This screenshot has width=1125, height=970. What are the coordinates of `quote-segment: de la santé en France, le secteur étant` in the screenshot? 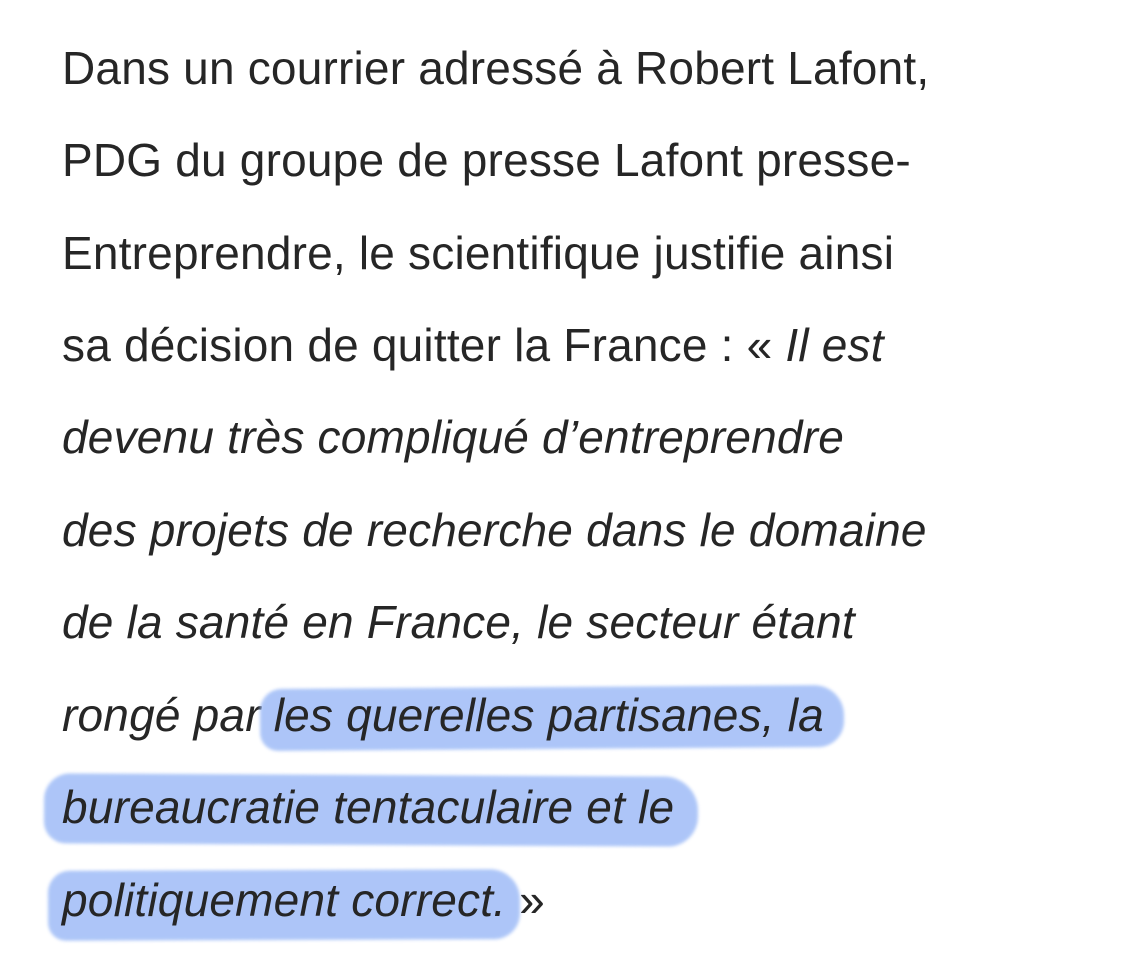 It's located at (458, 622).